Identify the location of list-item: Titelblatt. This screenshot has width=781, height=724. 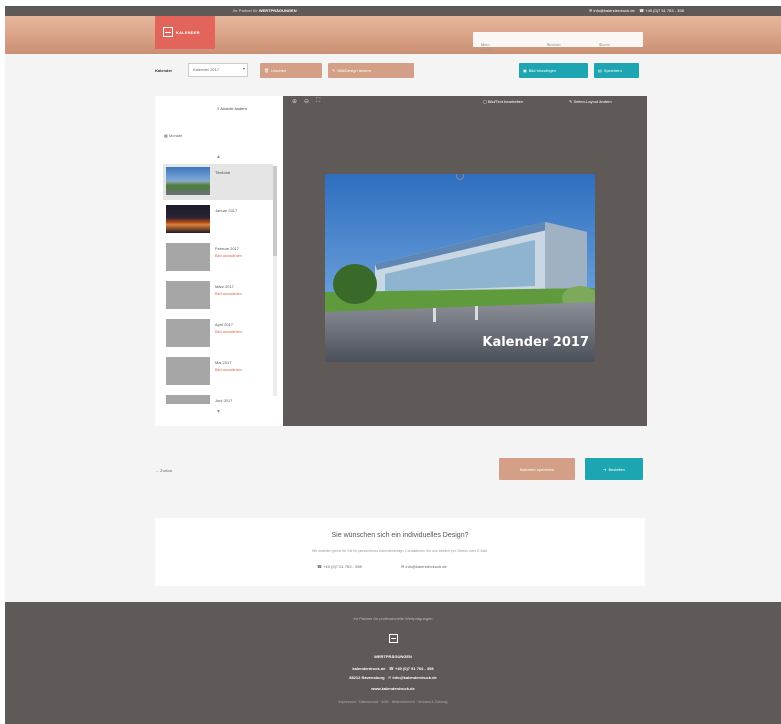
(218, 182).